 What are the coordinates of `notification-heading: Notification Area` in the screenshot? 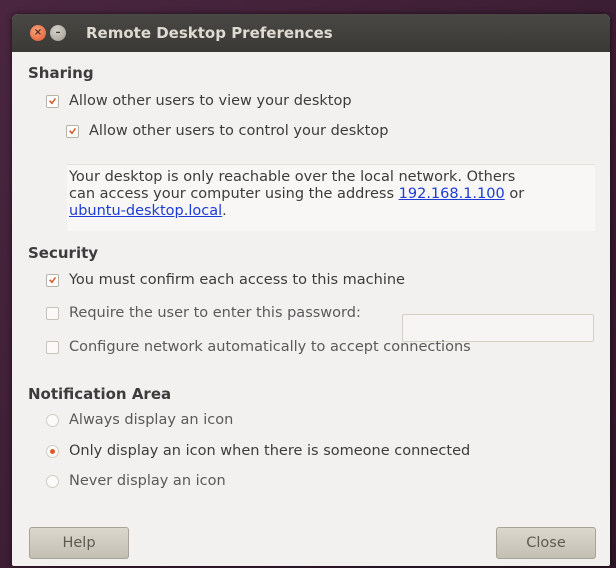 It's located at (100, 394).